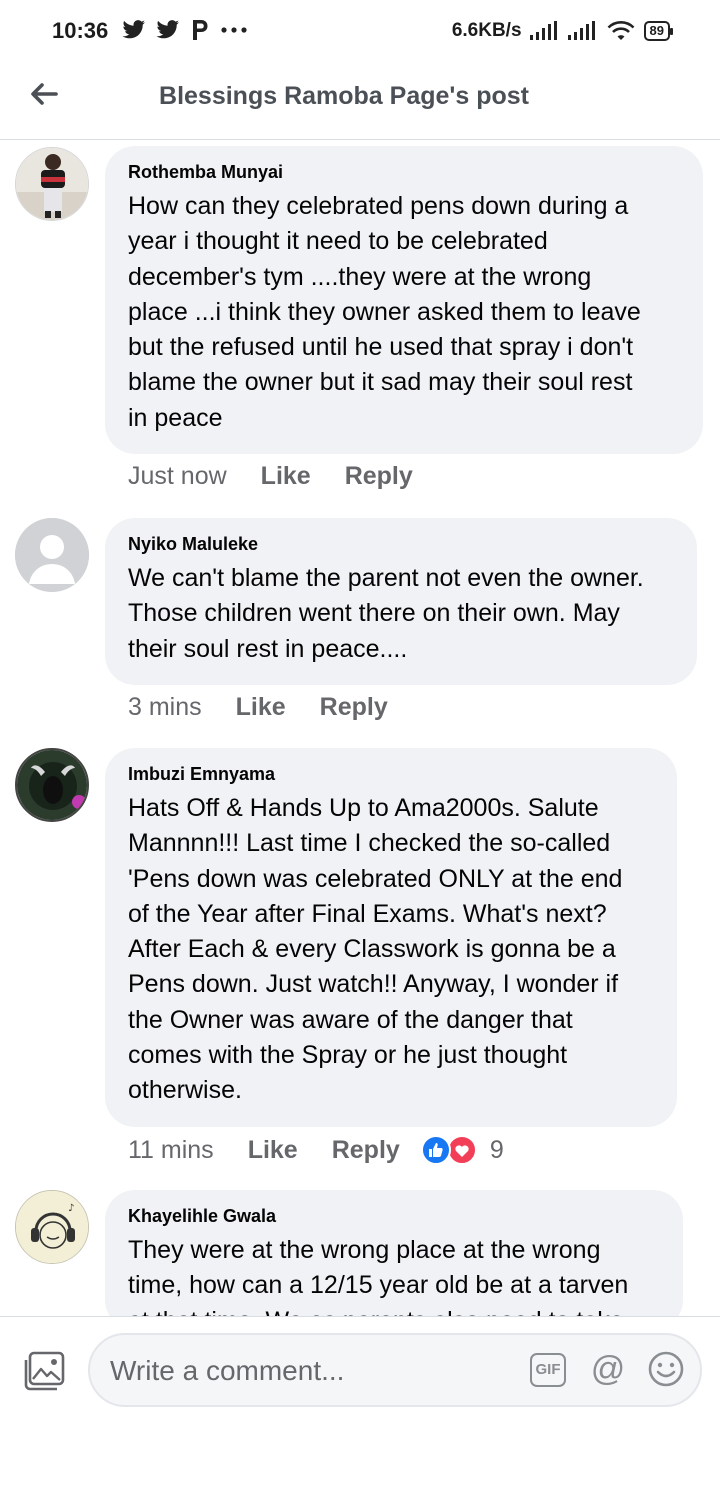 The height and width of the screenshot is (1508, 720). I want to click on p-app-icon, so click(200, 30).